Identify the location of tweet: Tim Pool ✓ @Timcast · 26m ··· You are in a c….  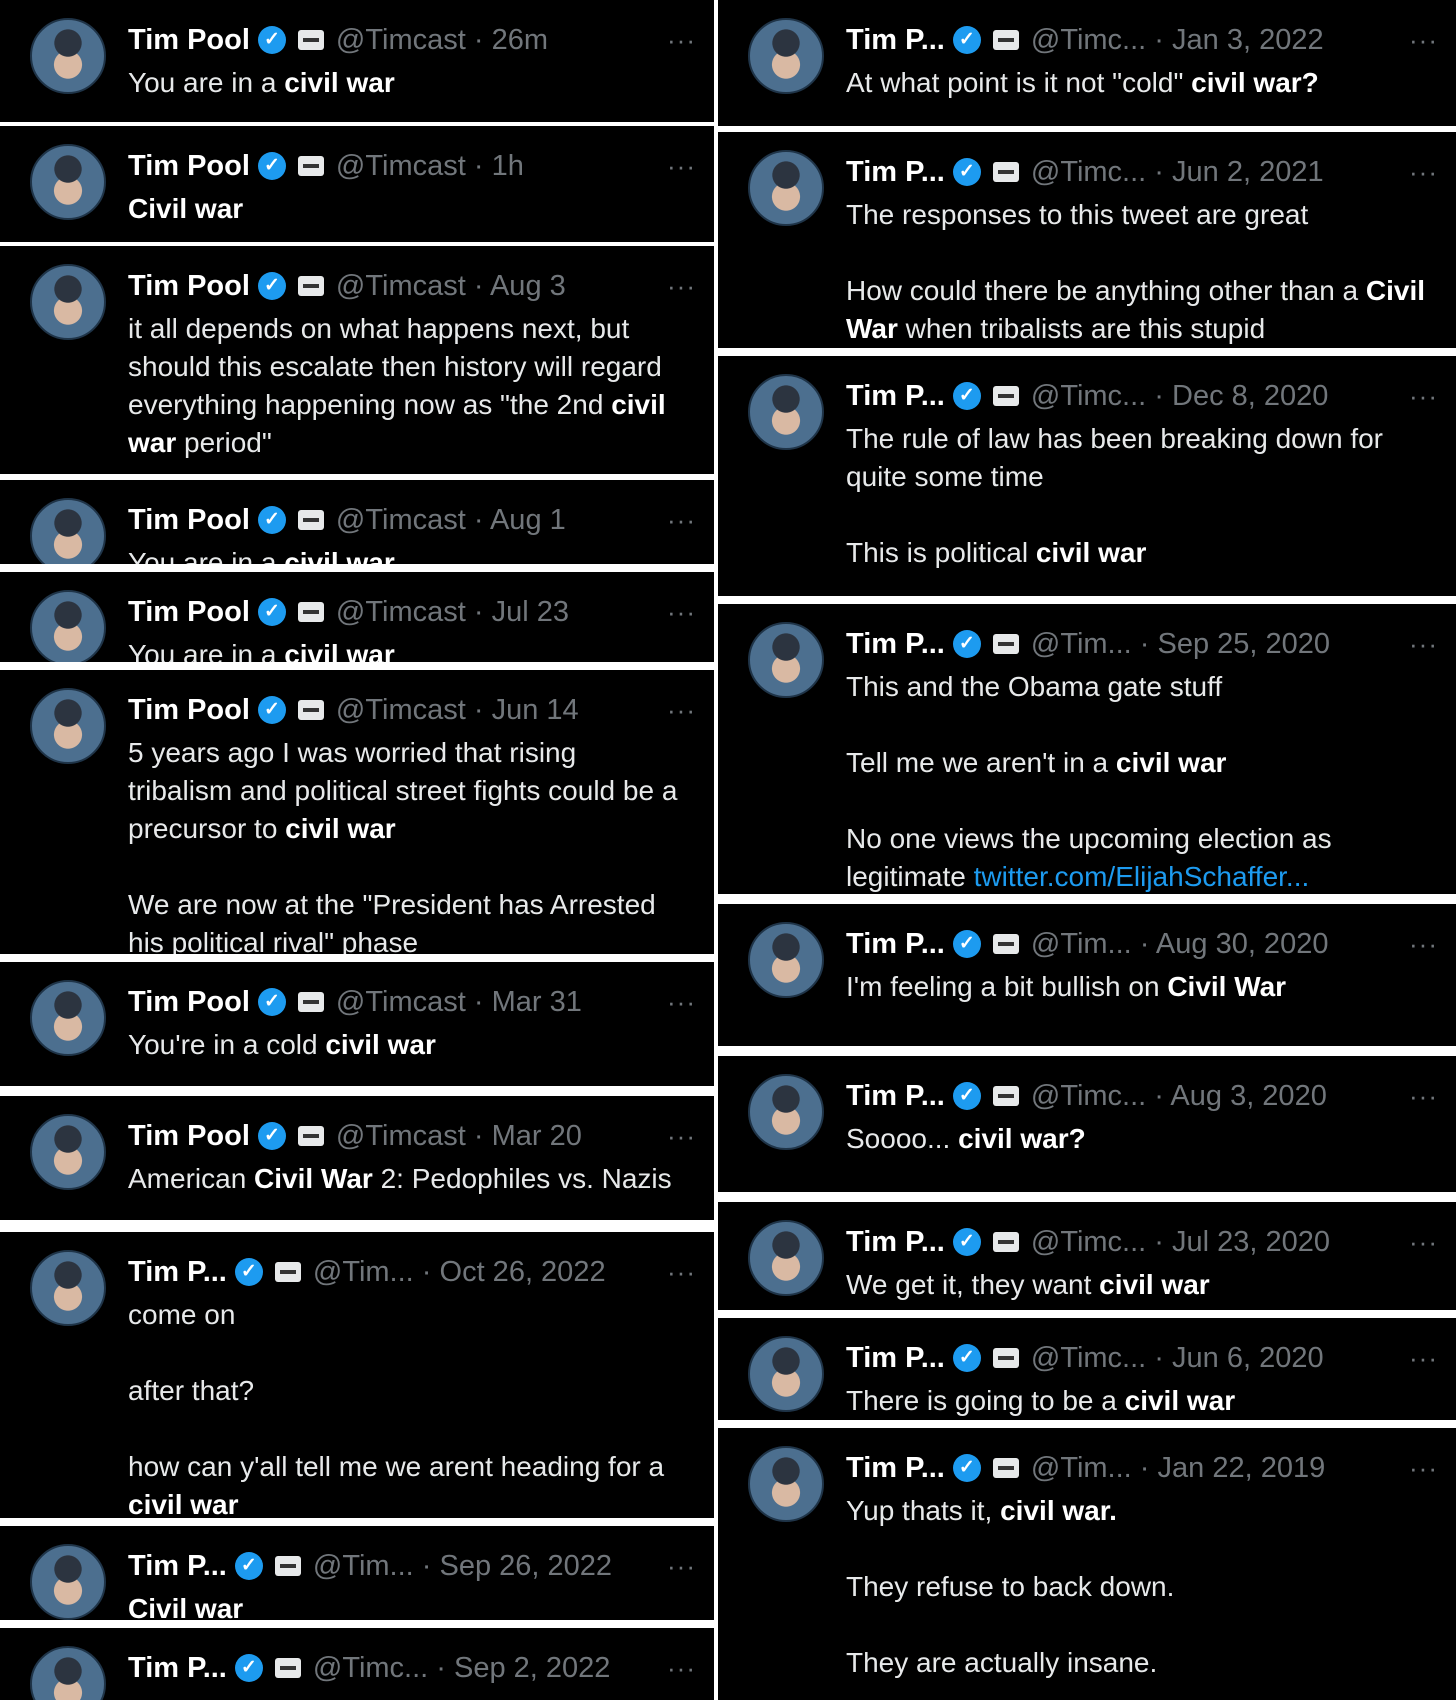
(357, 61).